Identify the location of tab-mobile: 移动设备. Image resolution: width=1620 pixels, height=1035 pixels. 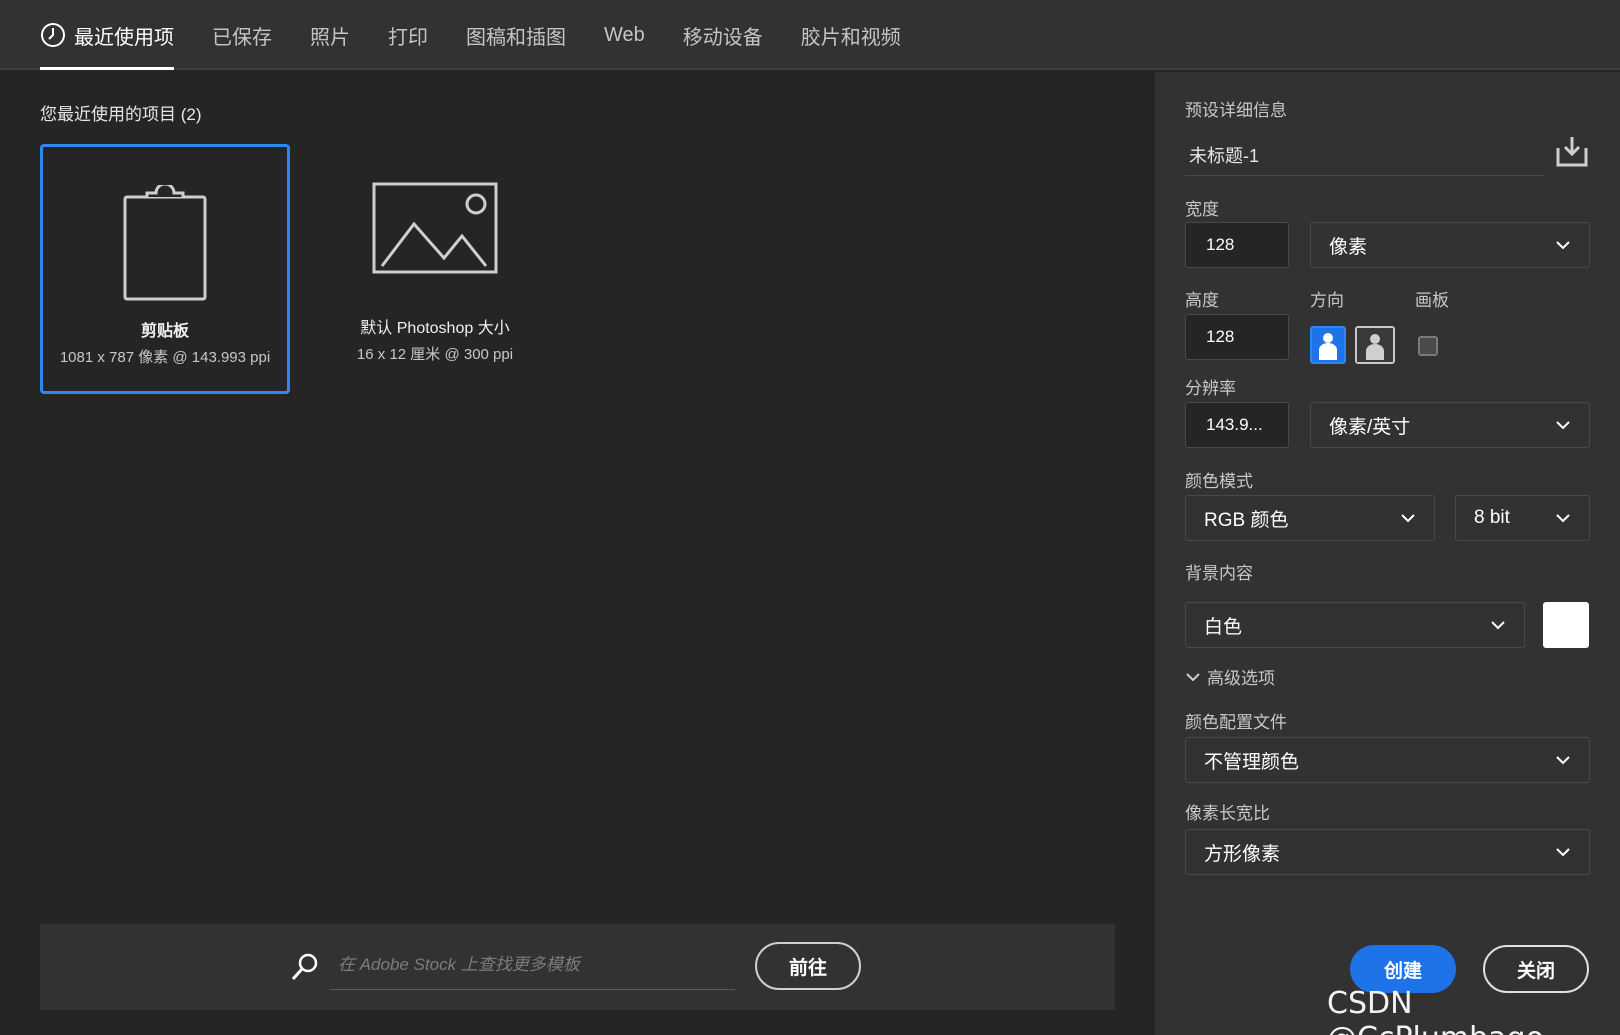
(723, 35).